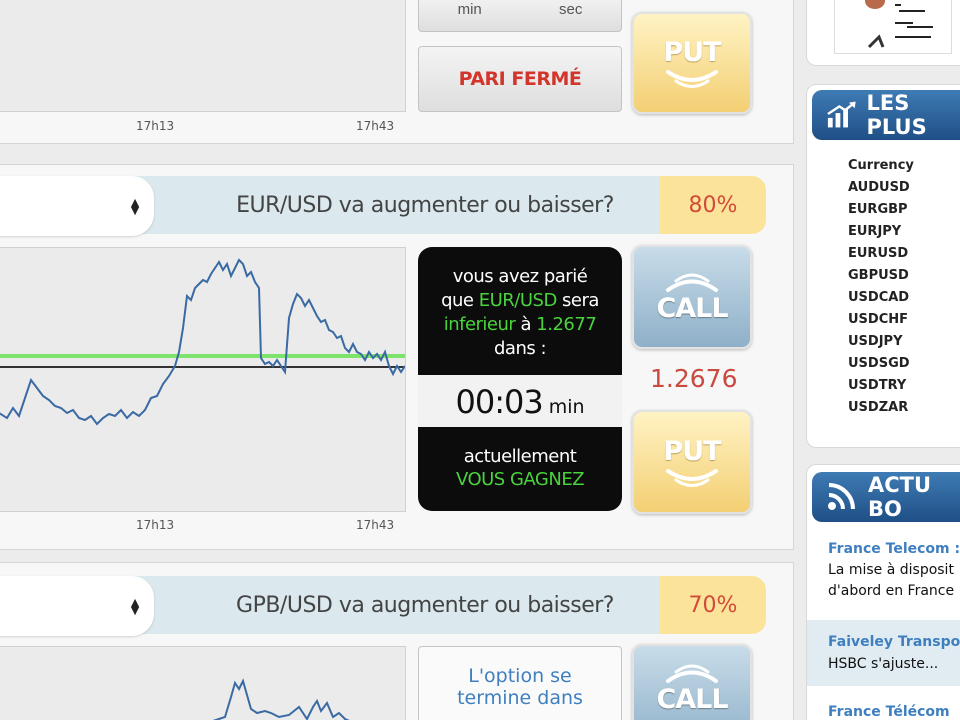 The image size is (960, 720). What do you see at coordinates (841, 496) in the screenshot?
I see `rss-icon` at bounding box center [841, 496].